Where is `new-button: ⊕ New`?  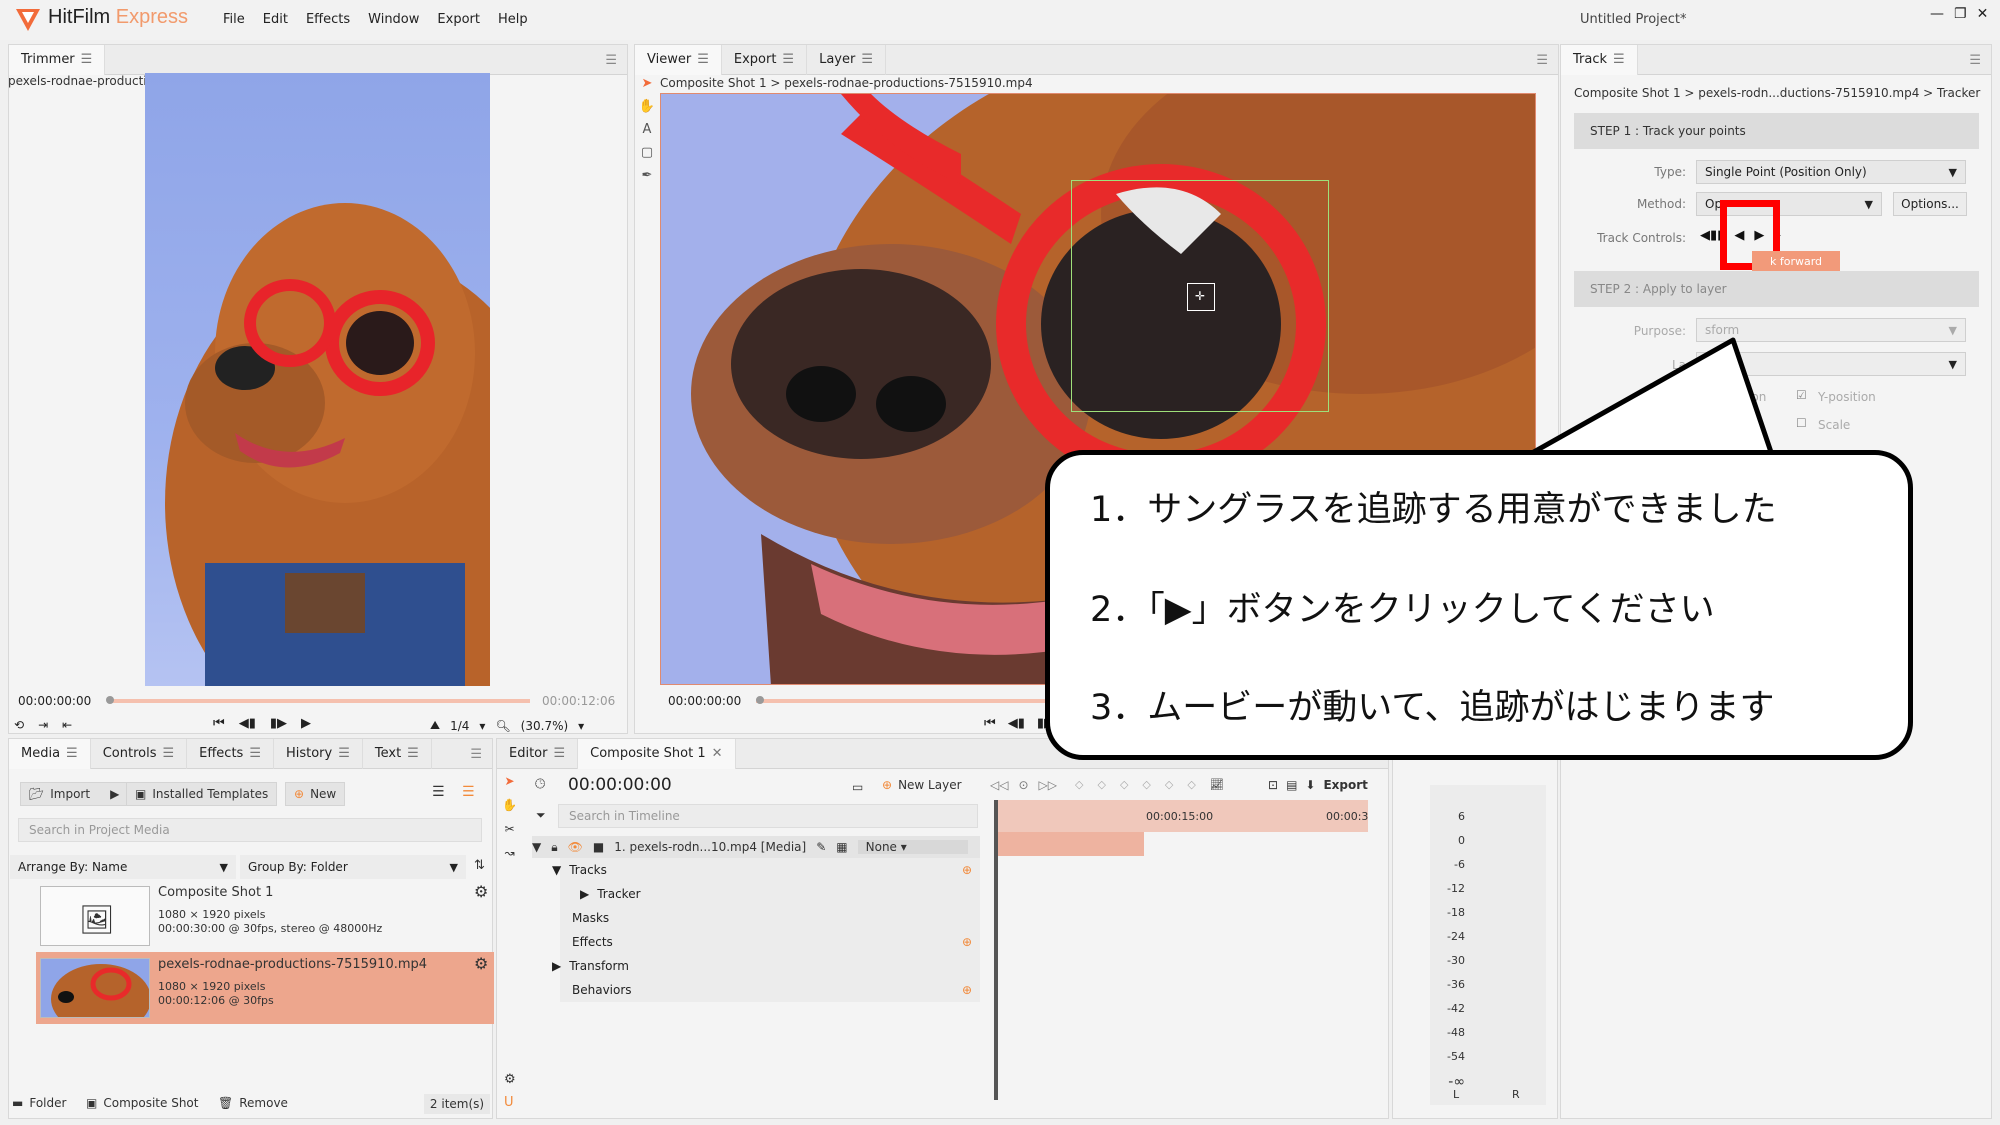 new-button: ⊕ New is located at coordinates (315, 794).